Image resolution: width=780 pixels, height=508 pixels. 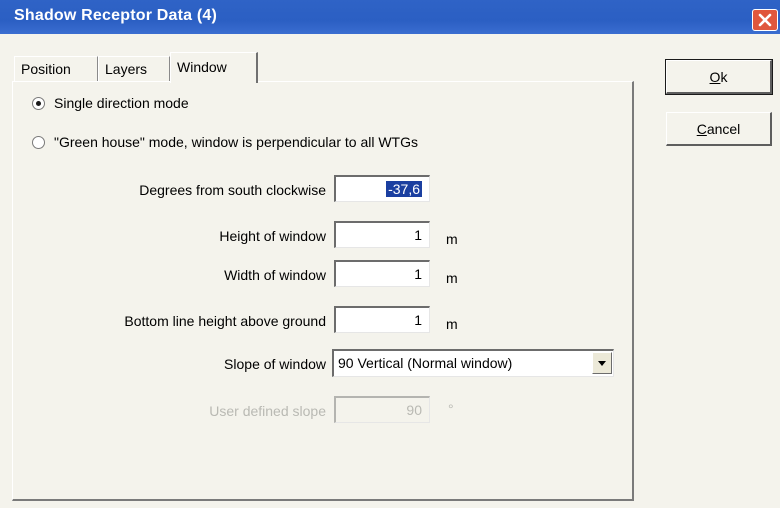 What do you see at coordinates (267, 411) in the screenshot?
I see `user-slope-label: User defined slope` at bounding box center [267, 411].